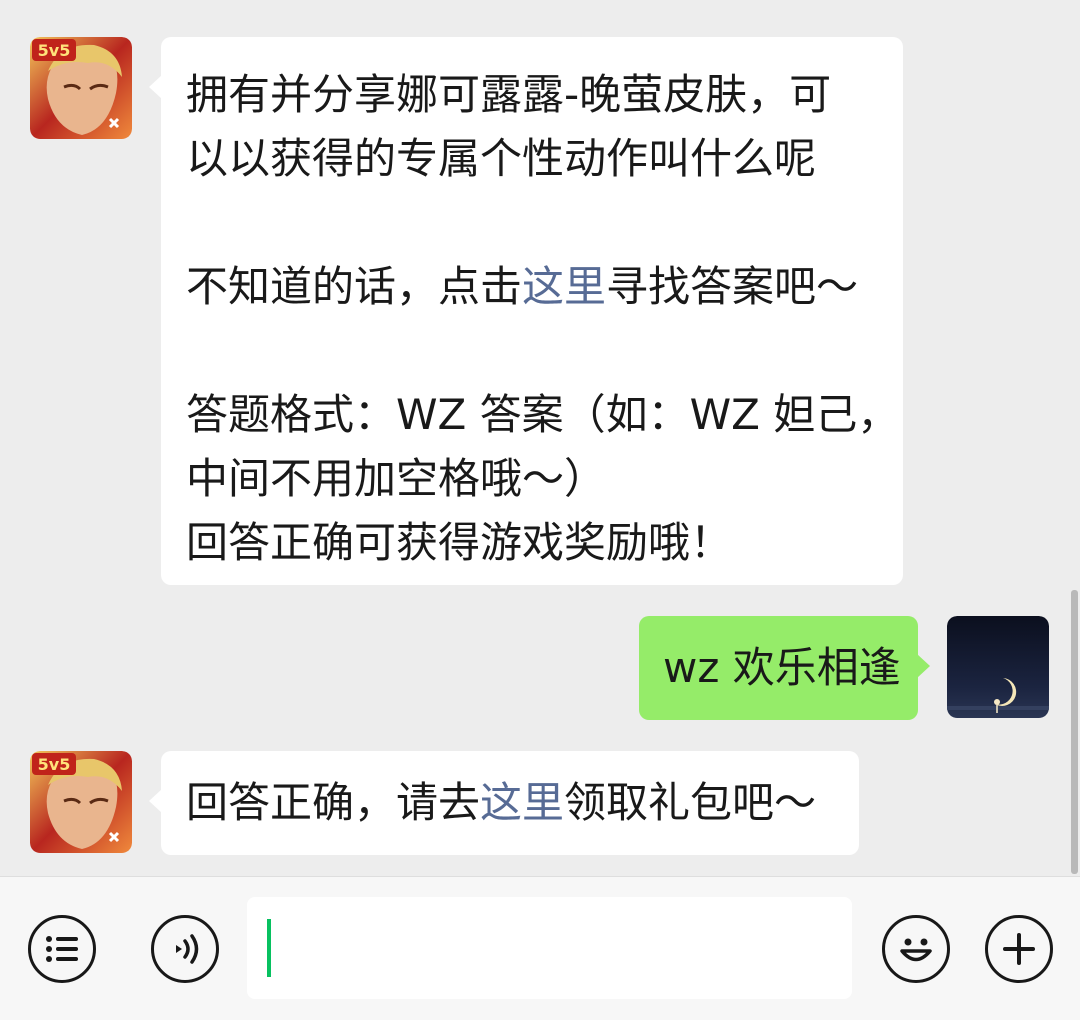  What do you see at coordinates (354, 286) in the screenshot?
I see `hint-text: 不知道的话，点击` at bounding box center [354, 286].